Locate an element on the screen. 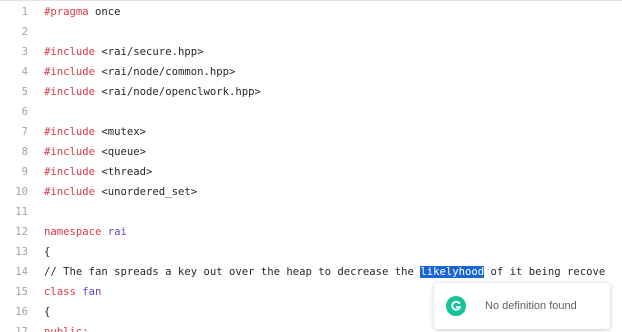 The width and height of the screenshot is (622, 332). code-line: 12 namespace rai is located at coordinates (311, 232).